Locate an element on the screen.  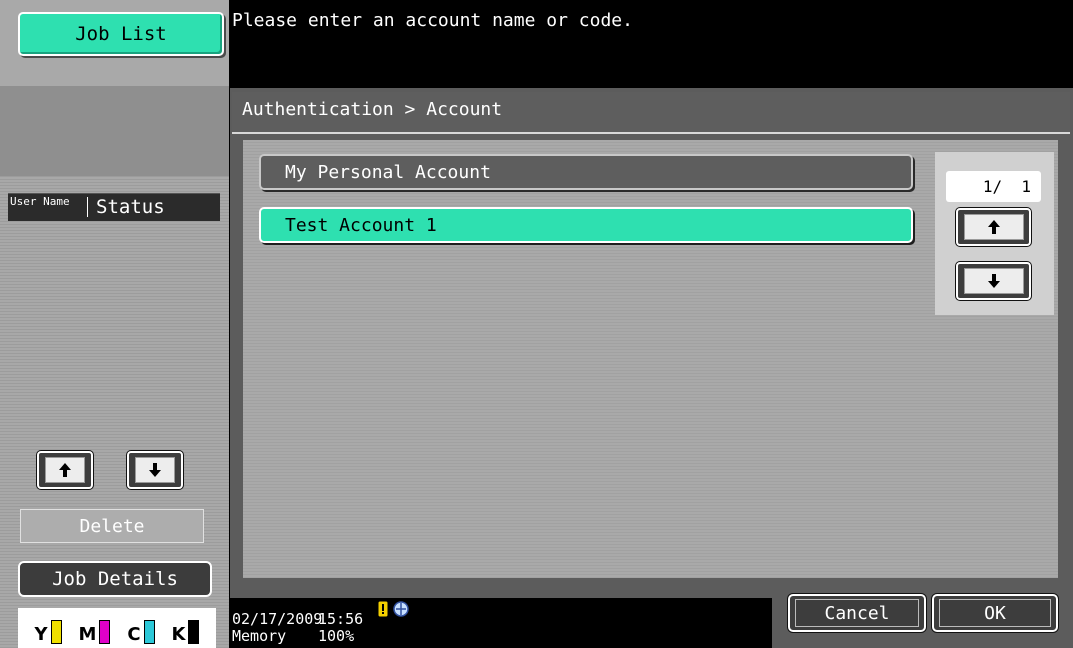
footer-date: 02/17/2009 is located at coordinates (277, 619).